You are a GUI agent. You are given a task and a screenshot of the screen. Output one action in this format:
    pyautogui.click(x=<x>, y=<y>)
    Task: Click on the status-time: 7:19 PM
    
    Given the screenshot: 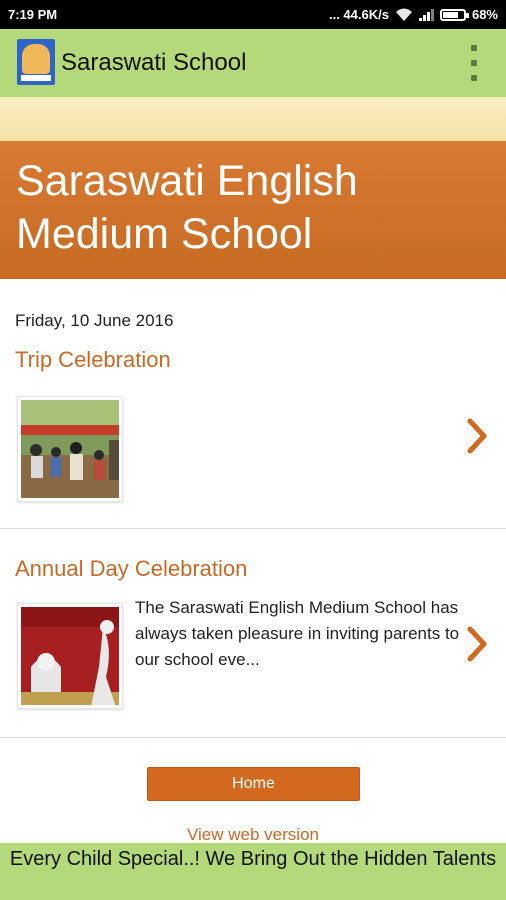 What is the action you would take?
    pyautogui.click(x=33, y=14)
    